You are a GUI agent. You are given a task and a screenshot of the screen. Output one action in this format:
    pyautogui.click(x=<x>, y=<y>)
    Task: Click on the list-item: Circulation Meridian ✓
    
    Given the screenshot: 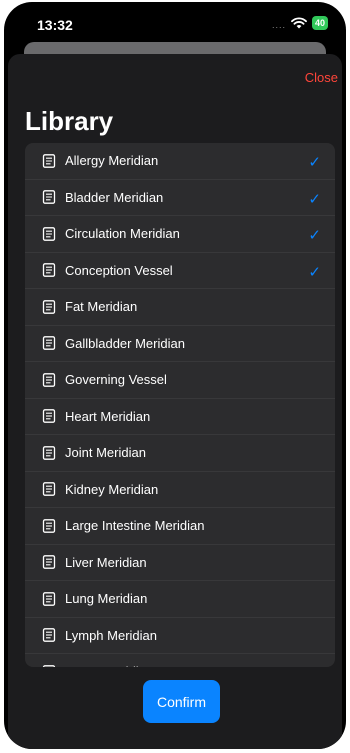 What is the action you would take?
    pyautogui.click(x=180, y=234)
    